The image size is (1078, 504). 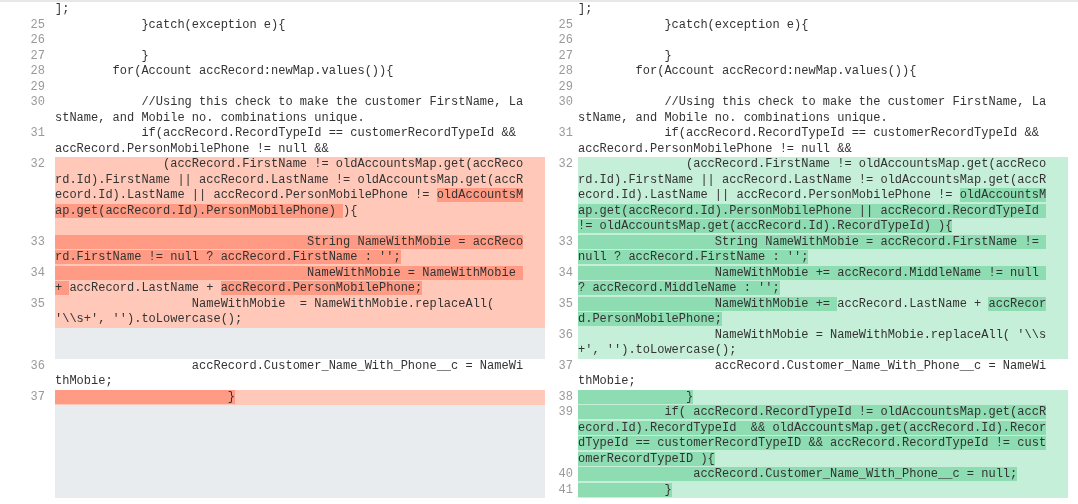 What do you see at coordinates (149, 320) in the screenshot?
I see `code-line: '\\s+', '').toLowercase();` at bounding box center [149, 320].